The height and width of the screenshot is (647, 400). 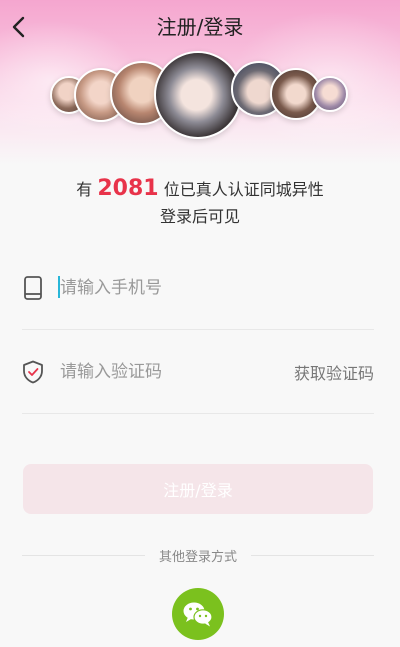 I want to click on wechat-icon, so click(x=198, y=614).